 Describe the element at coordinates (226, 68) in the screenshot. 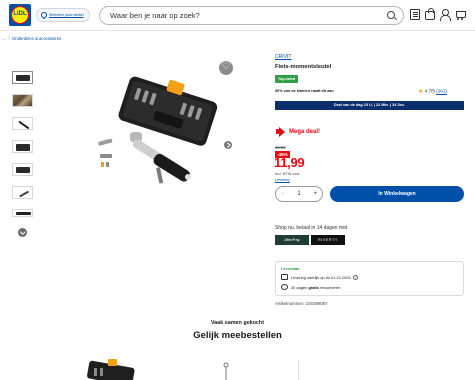

I see `heart-icon` at that location.